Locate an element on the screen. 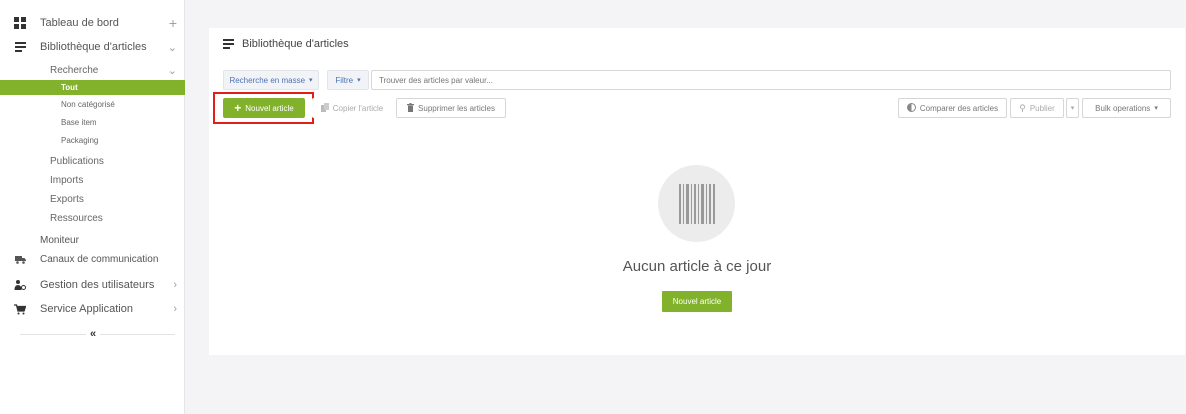  page-title-text: Bibliothèque d'articles is located at coordinates (295, 44).